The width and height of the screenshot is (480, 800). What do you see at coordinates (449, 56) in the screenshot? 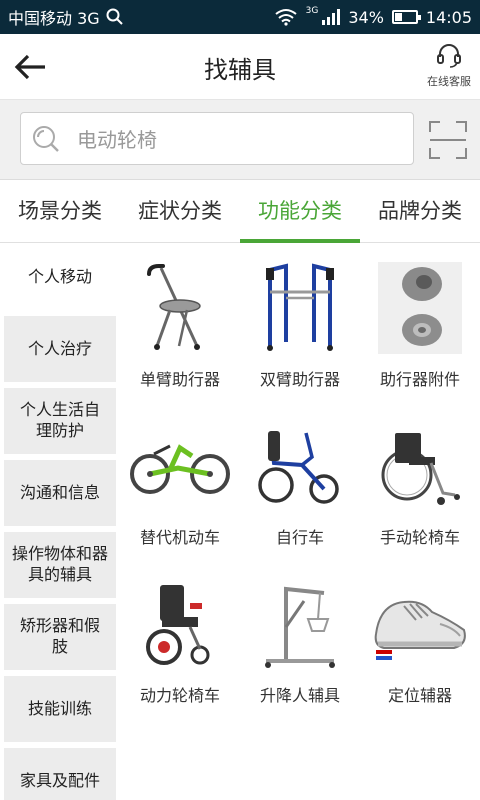
I see `headset-icon` at bounding box center [449, 56].